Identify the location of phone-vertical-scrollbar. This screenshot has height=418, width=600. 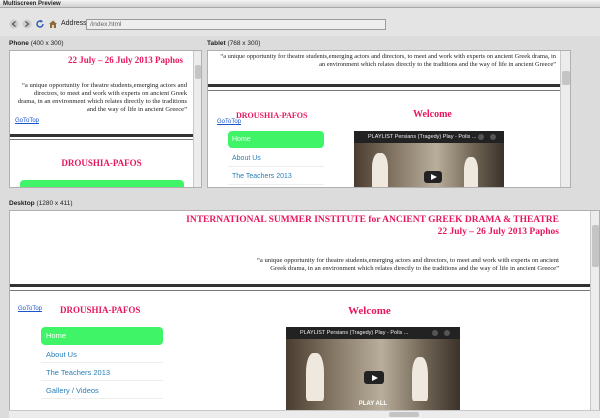
(197, 119).